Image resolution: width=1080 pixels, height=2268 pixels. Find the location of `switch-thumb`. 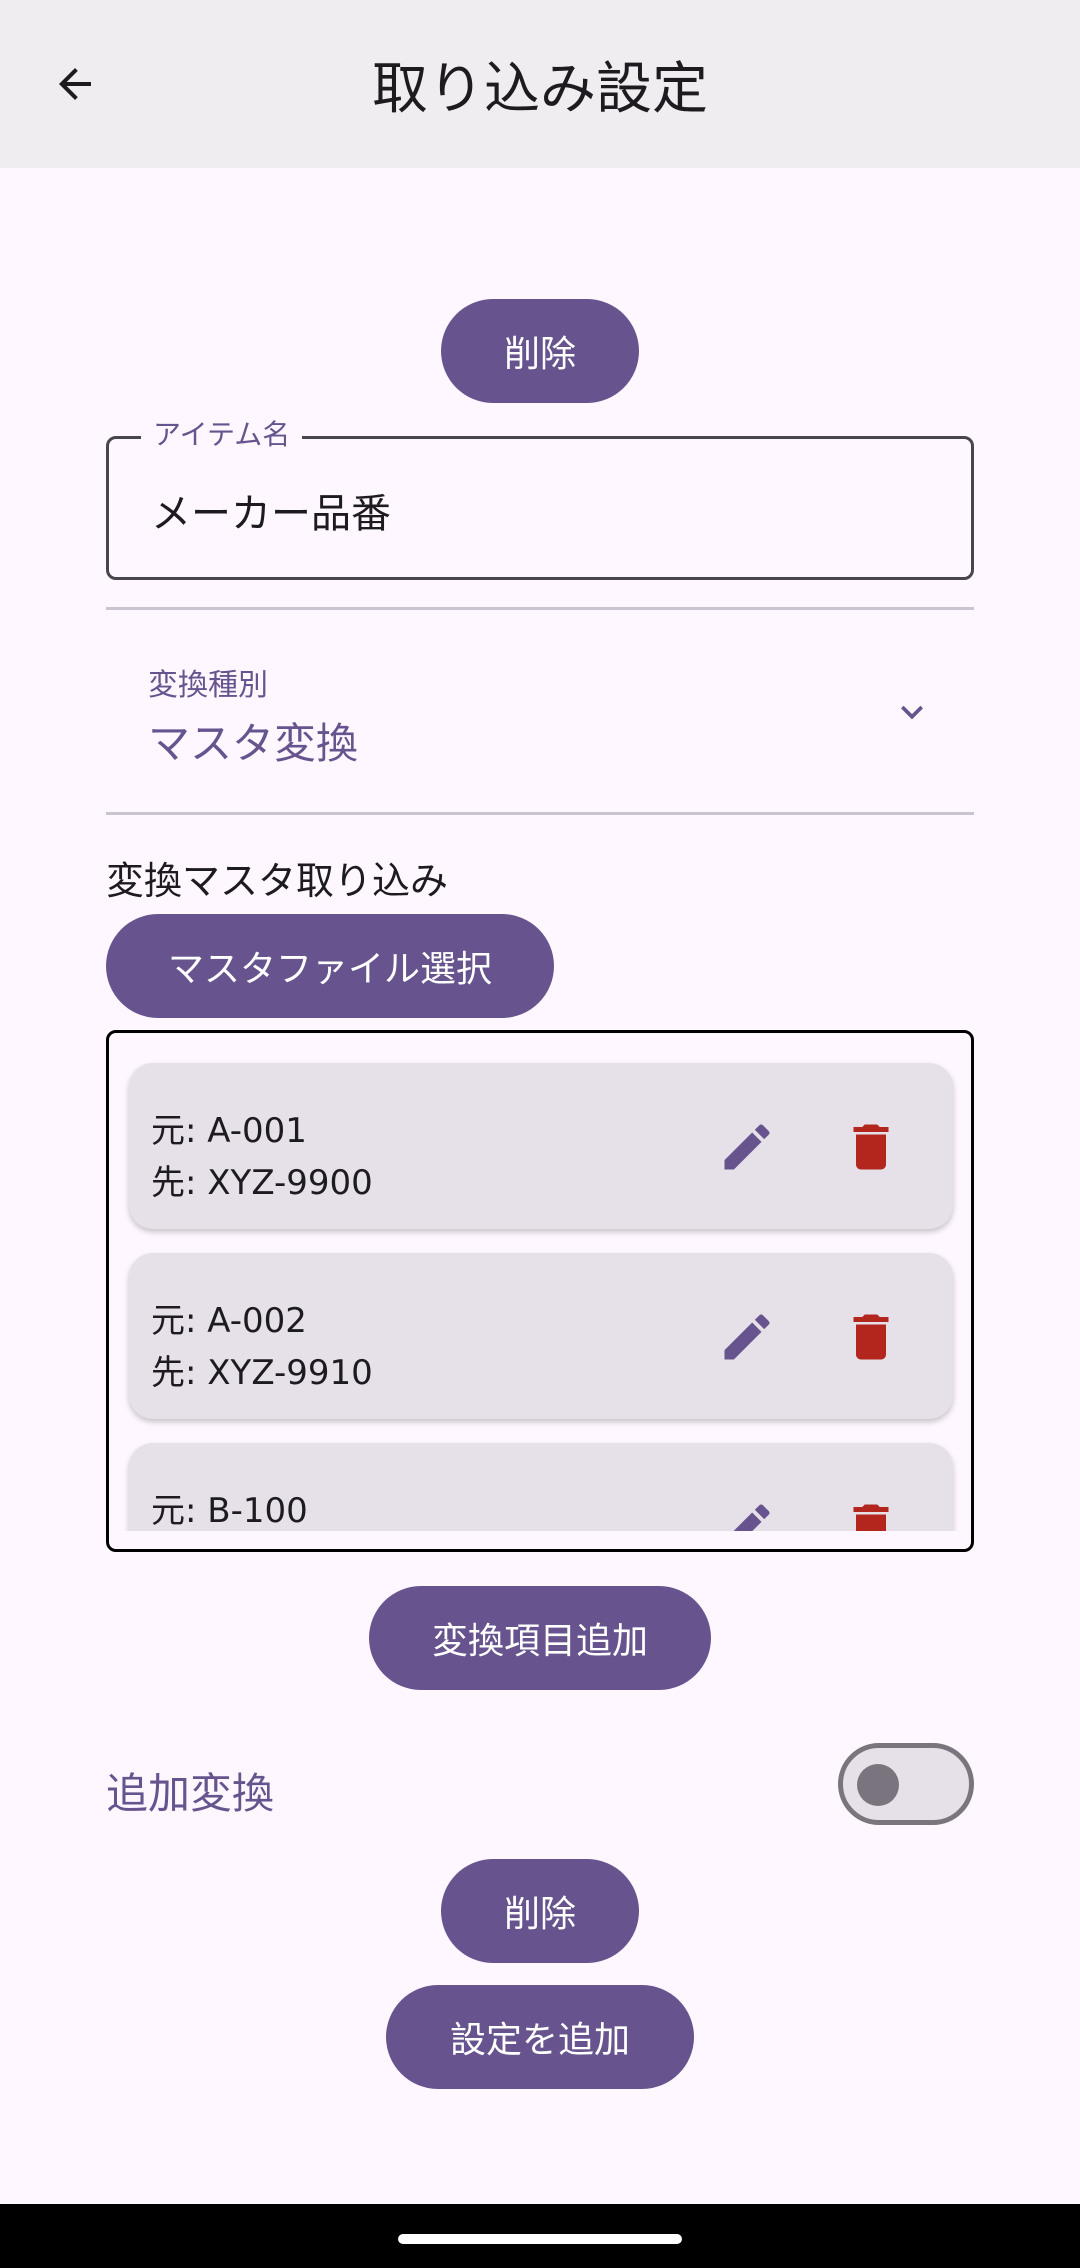

switch-thumb is located at coordinates (878, 1785).